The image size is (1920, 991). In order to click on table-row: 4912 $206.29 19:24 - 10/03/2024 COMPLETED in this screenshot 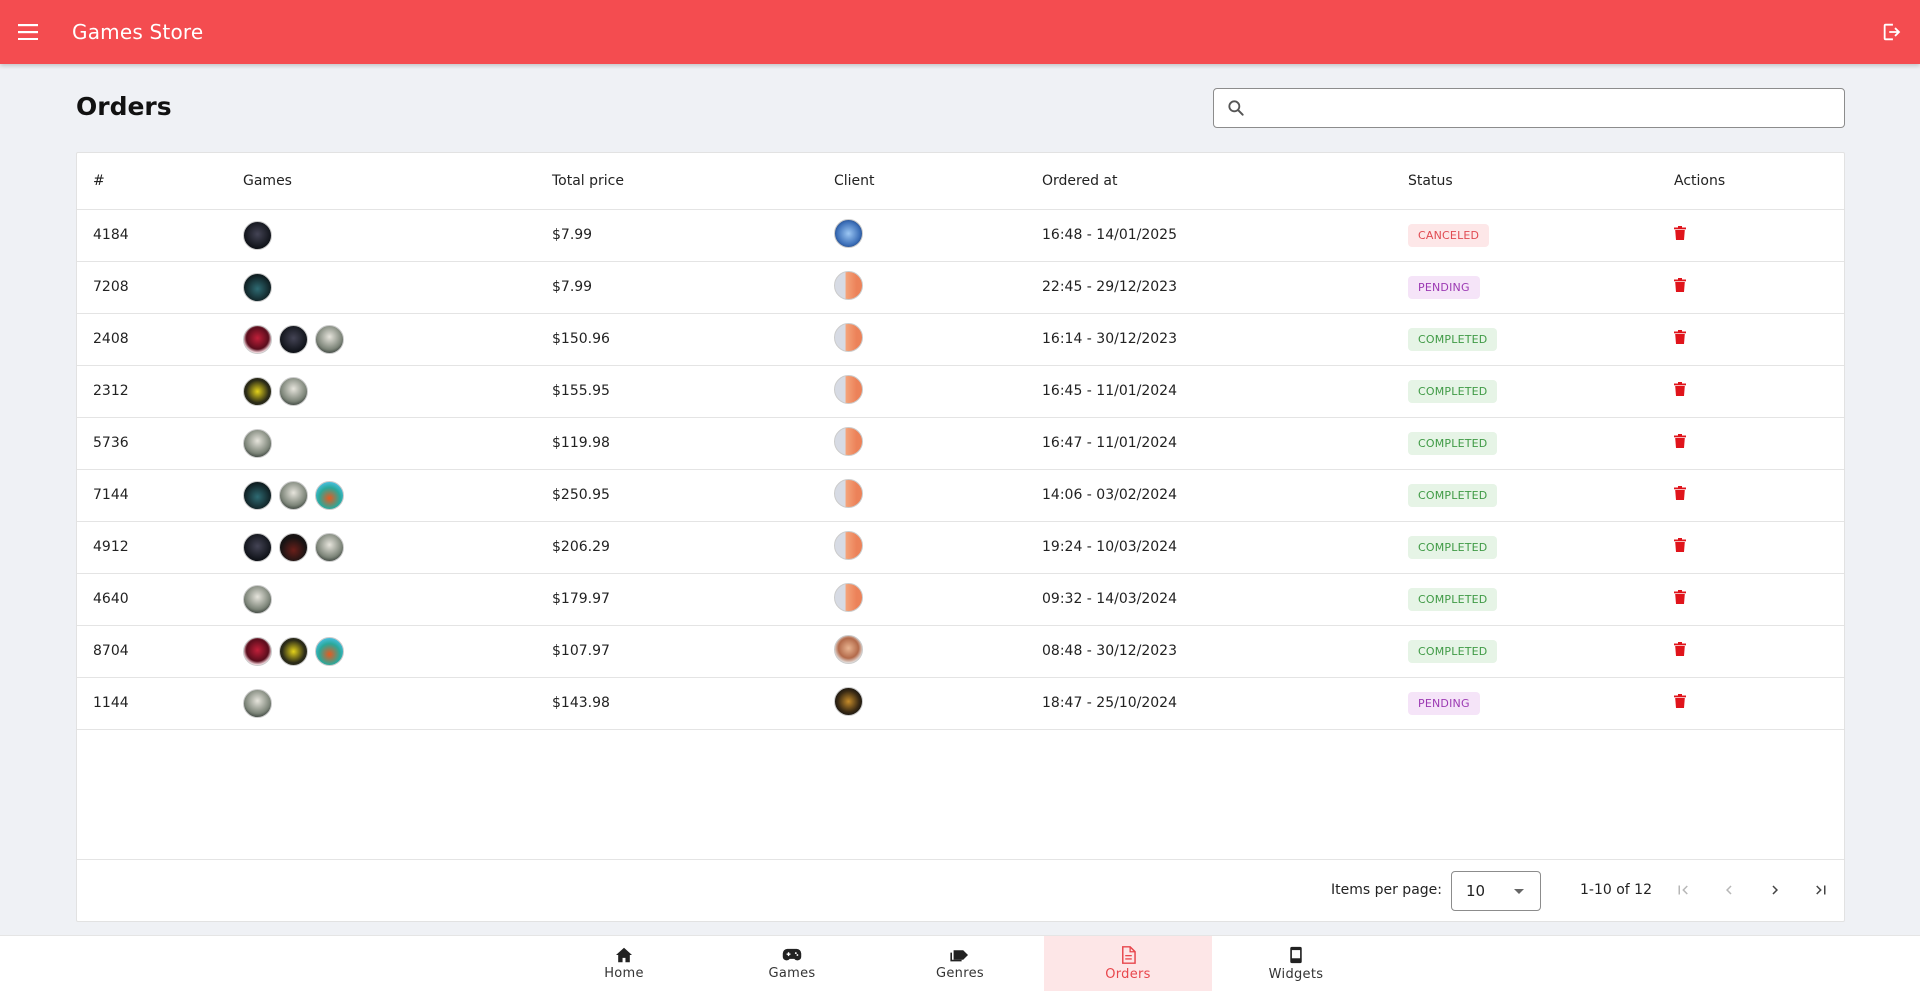, I will do `click(960, 547)`.